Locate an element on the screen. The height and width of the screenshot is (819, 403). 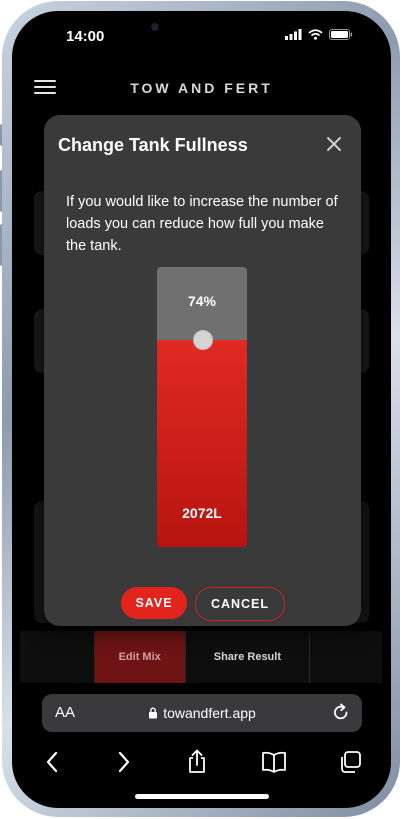
reload-icon is located at coordinates (341, 713).